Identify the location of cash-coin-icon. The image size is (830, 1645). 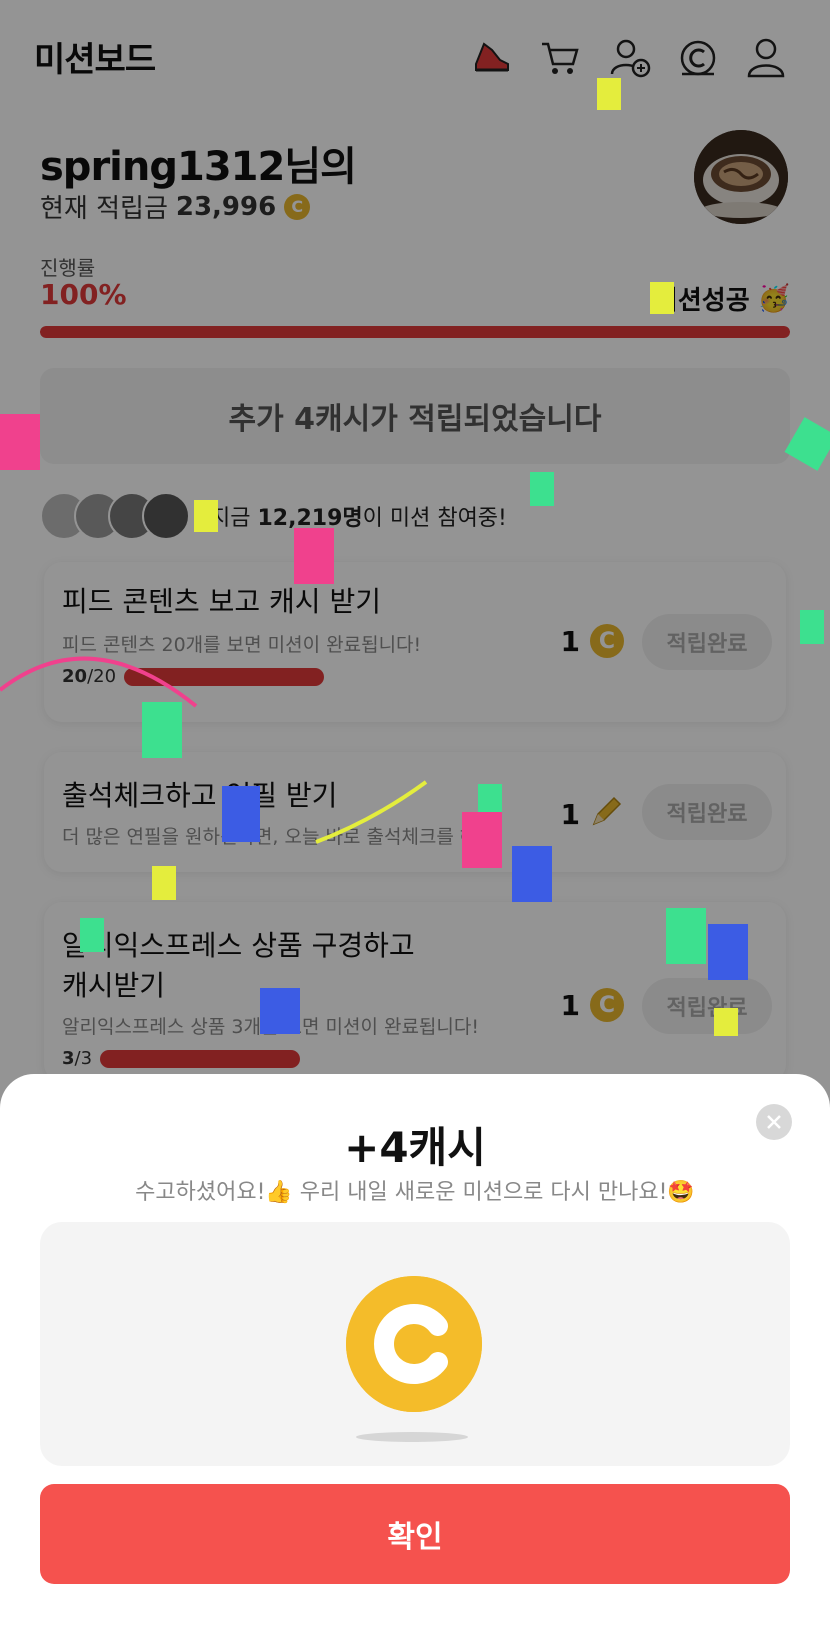
(414, 1344).